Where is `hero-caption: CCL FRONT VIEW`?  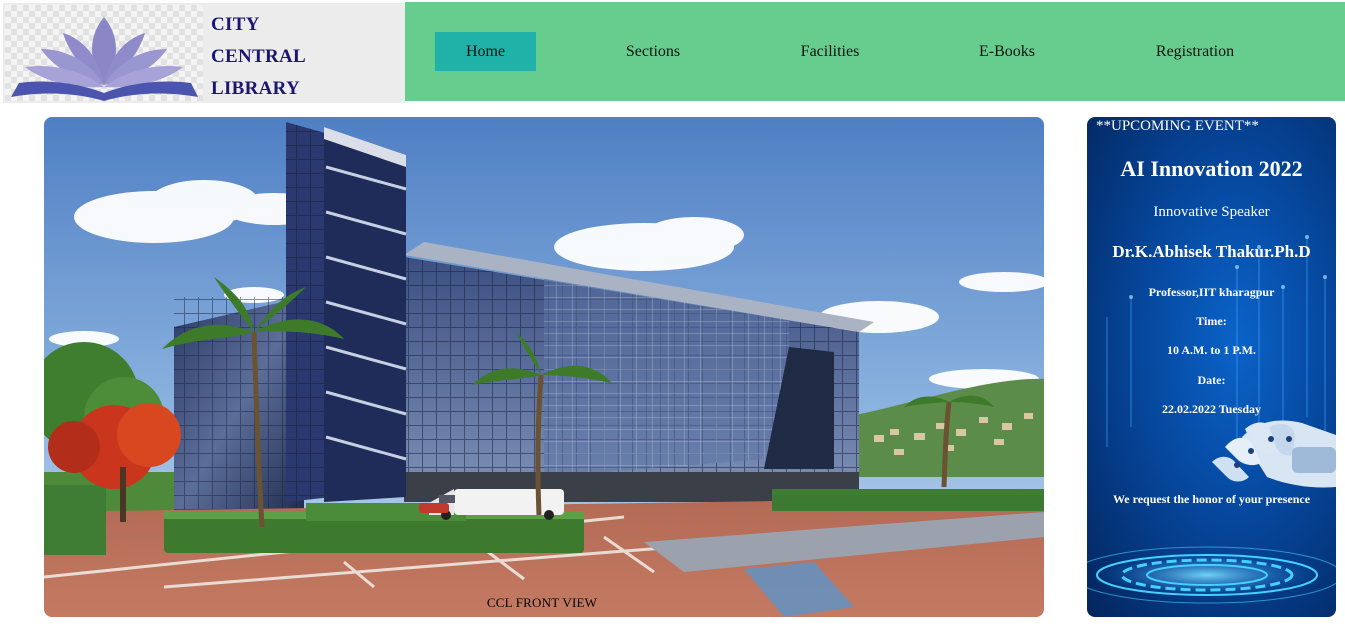
hero-caption: CCL FRONT VIEW is located at coordinates (544, 603).